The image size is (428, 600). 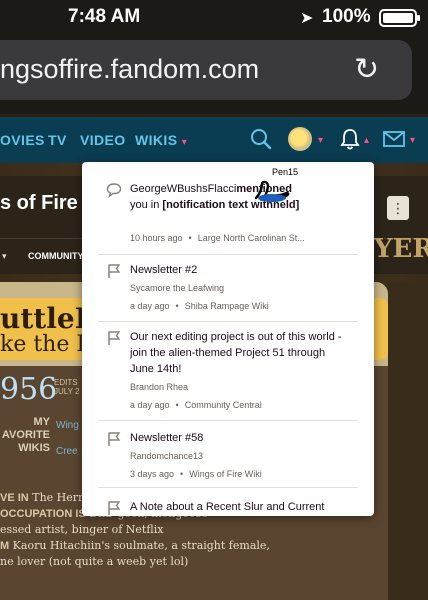 I want to click on tab-community: COMMUNITY, so click(x=56, y=256).